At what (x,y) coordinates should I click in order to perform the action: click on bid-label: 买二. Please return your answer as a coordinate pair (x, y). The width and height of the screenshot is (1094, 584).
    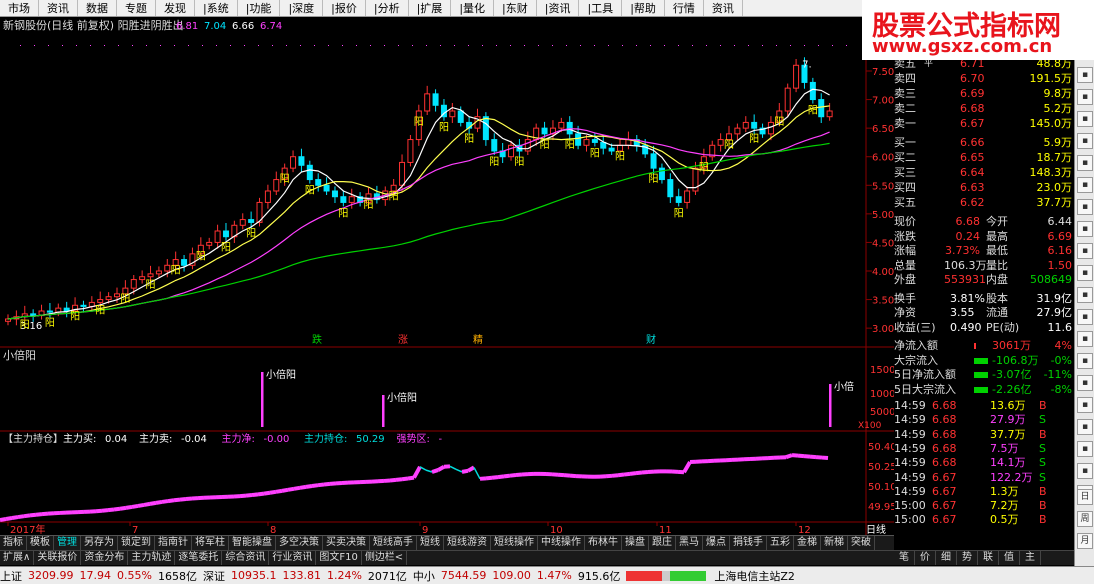
    Looking at the image, I should click on (905, 157).